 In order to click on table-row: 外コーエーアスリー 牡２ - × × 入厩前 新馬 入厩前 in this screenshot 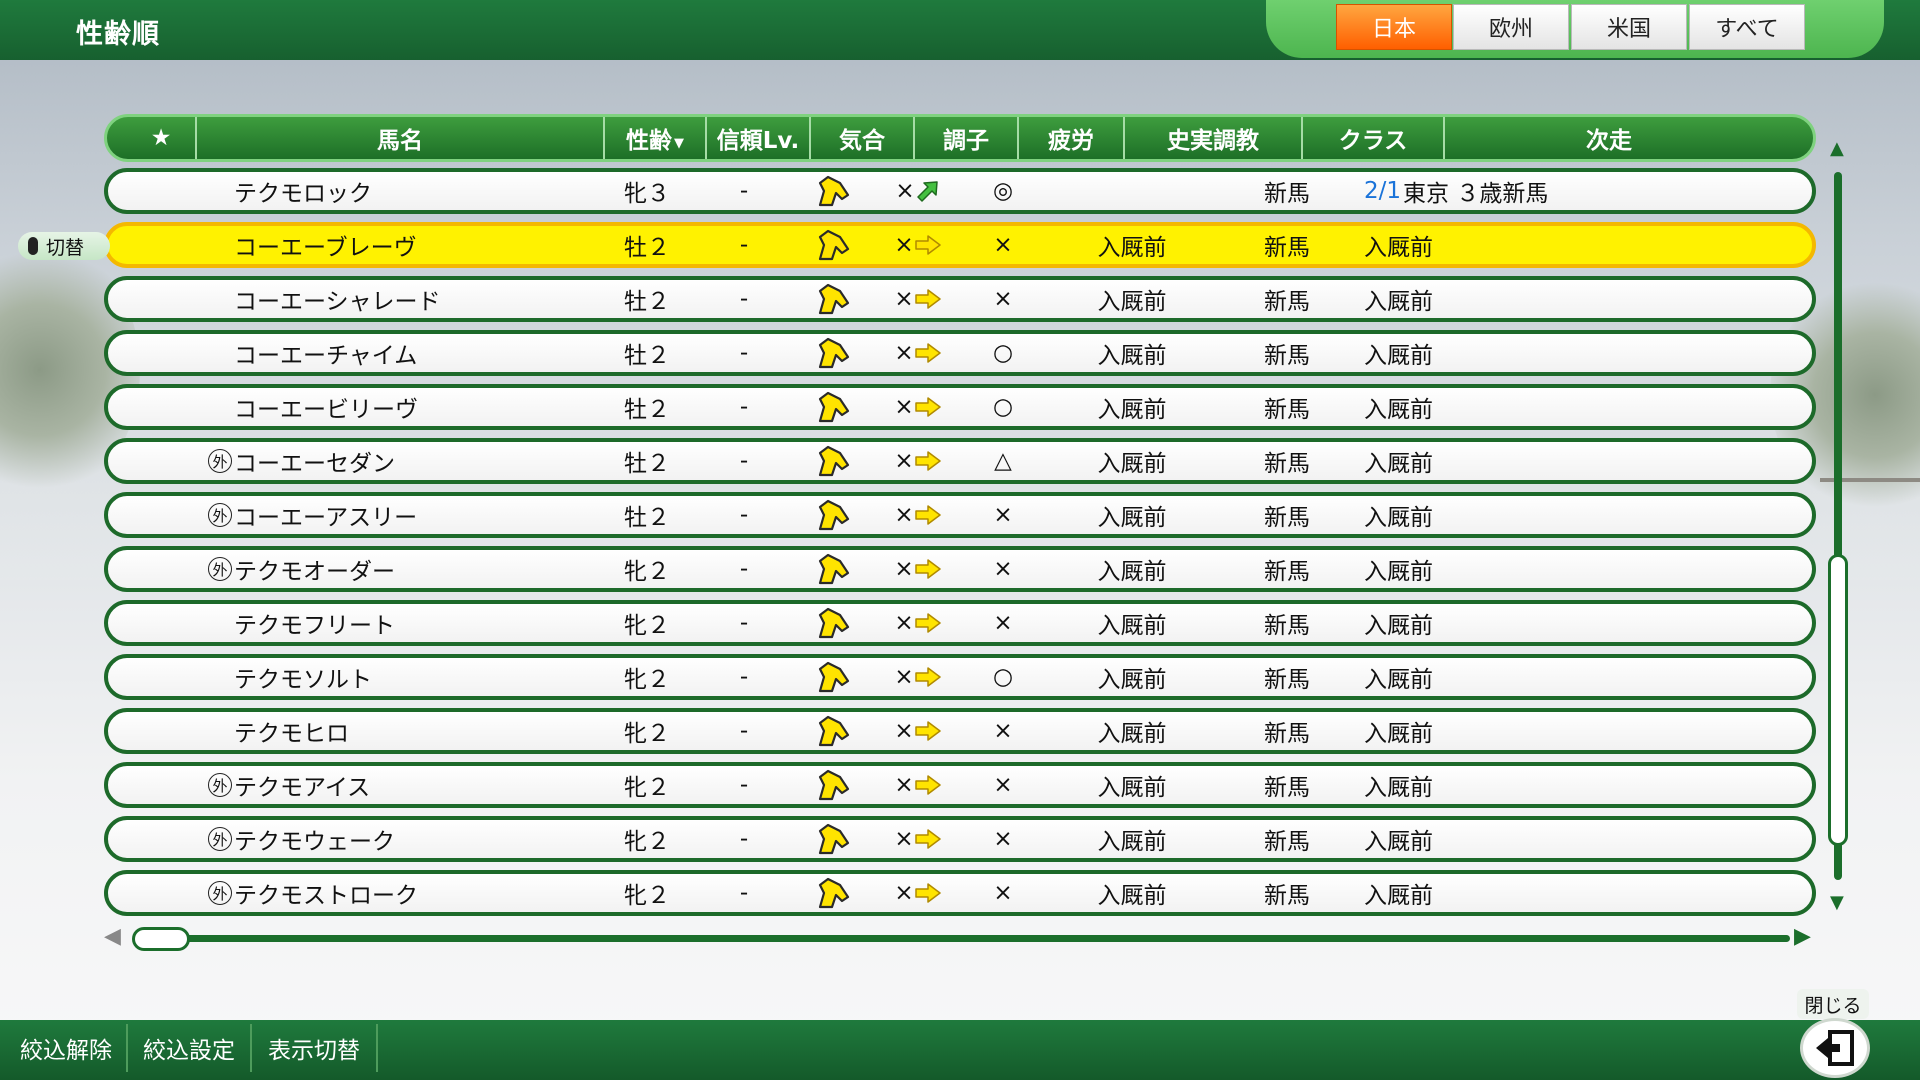, I will do `click(960, 515)`.